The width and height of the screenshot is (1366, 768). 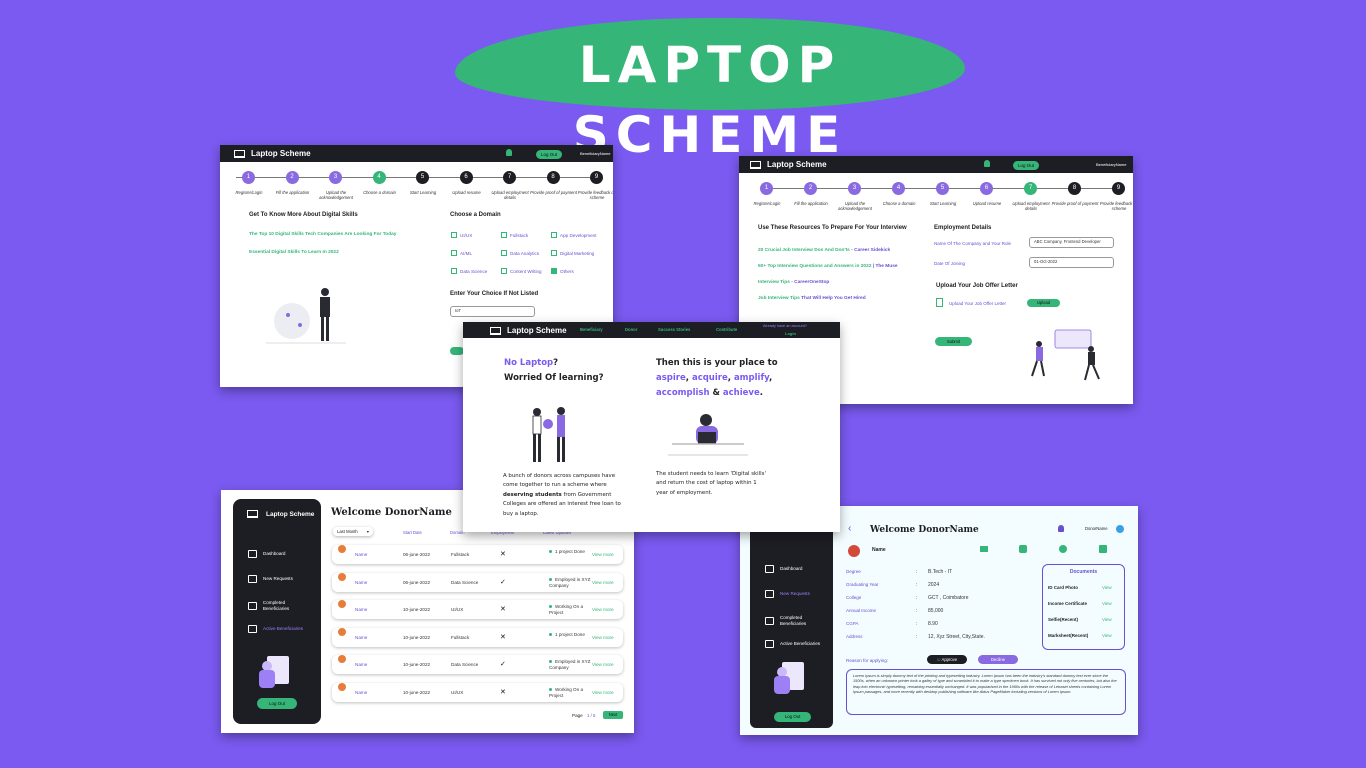 What do you see at coordinates (1096, 528) in the screenshot?
I see `user-name: DonorName` at bounding box center [1096, 528].